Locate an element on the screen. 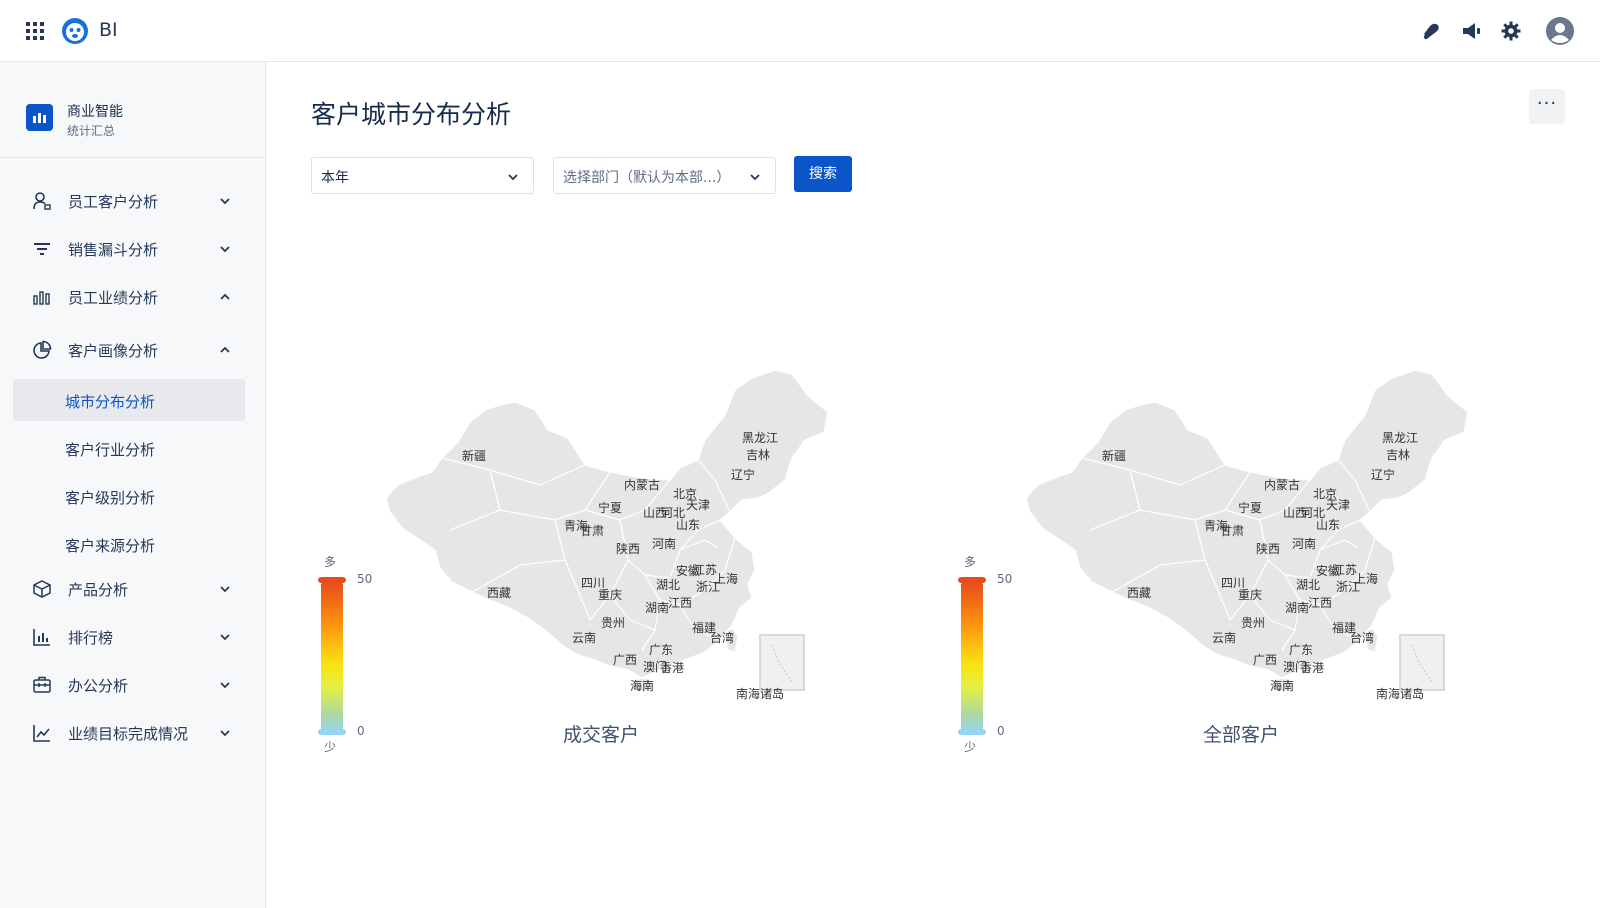  app-logo-icon is located at coordinates (75, 31).